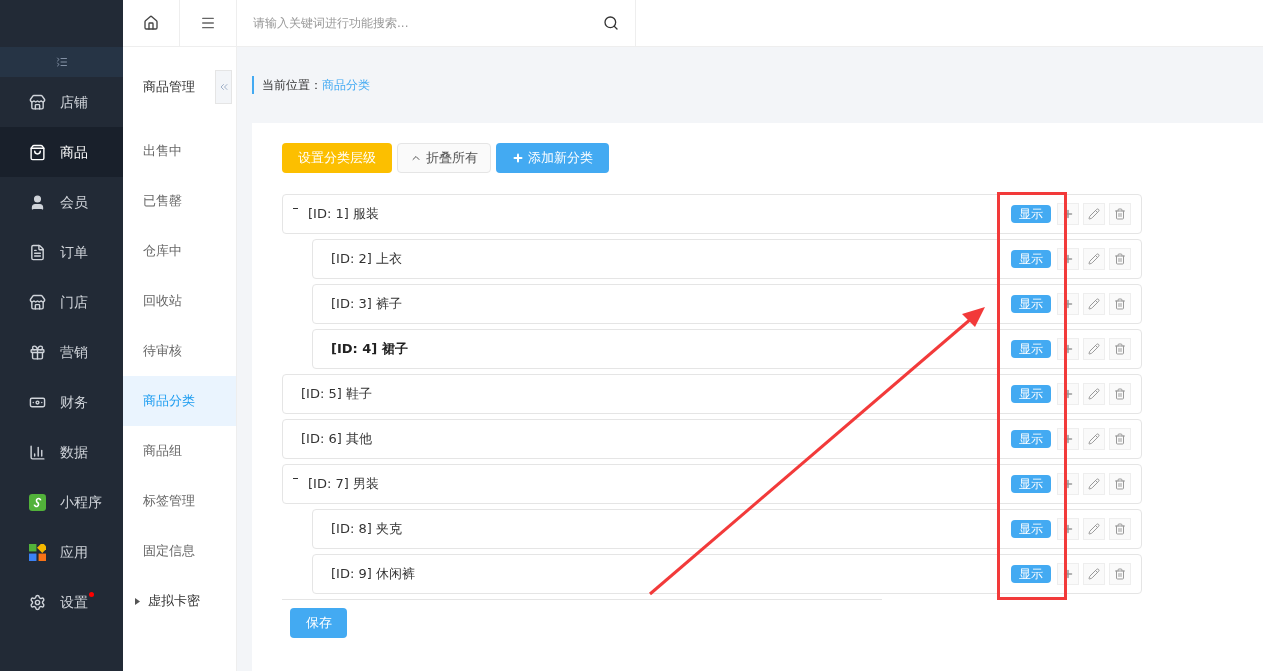  I want to click on collapse-panel-button, so click(223, 86).